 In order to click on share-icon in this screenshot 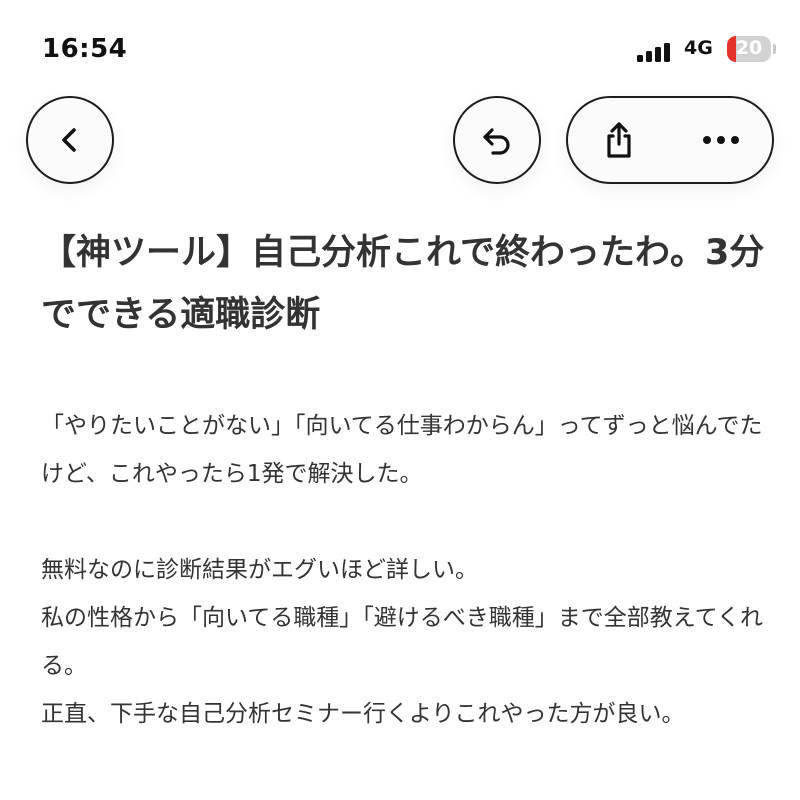, I will do `click(619, 140)`.